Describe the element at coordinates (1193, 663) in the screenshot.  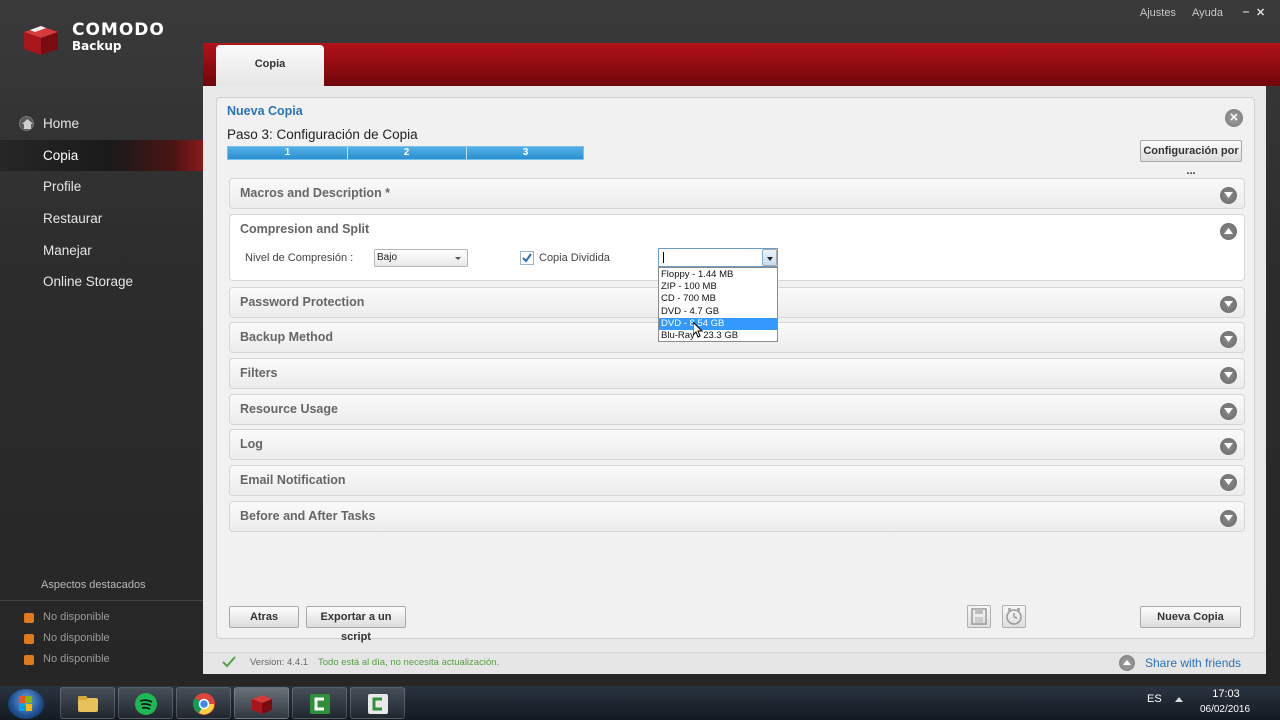
I see `share-link: Share with friends` at that location.